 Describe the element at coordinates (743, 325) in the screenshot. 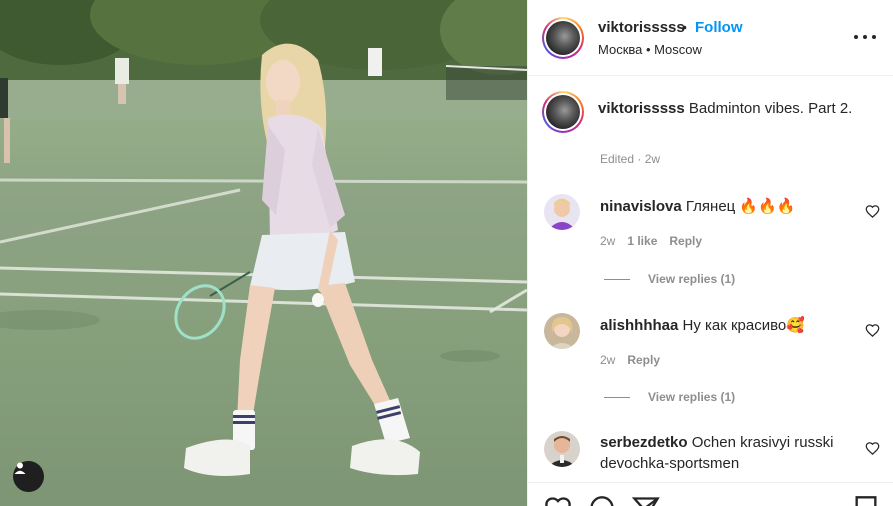

I see `comment-text: Ну как красиво🥰` at that location.